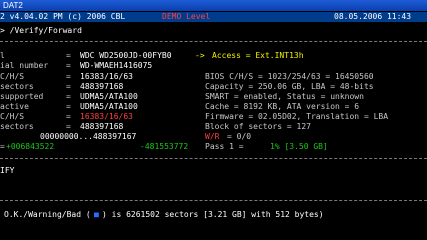 The width and height of the screenshot is (427, 240). I want to click on sectors-value: 488397168, so click(102, 86).